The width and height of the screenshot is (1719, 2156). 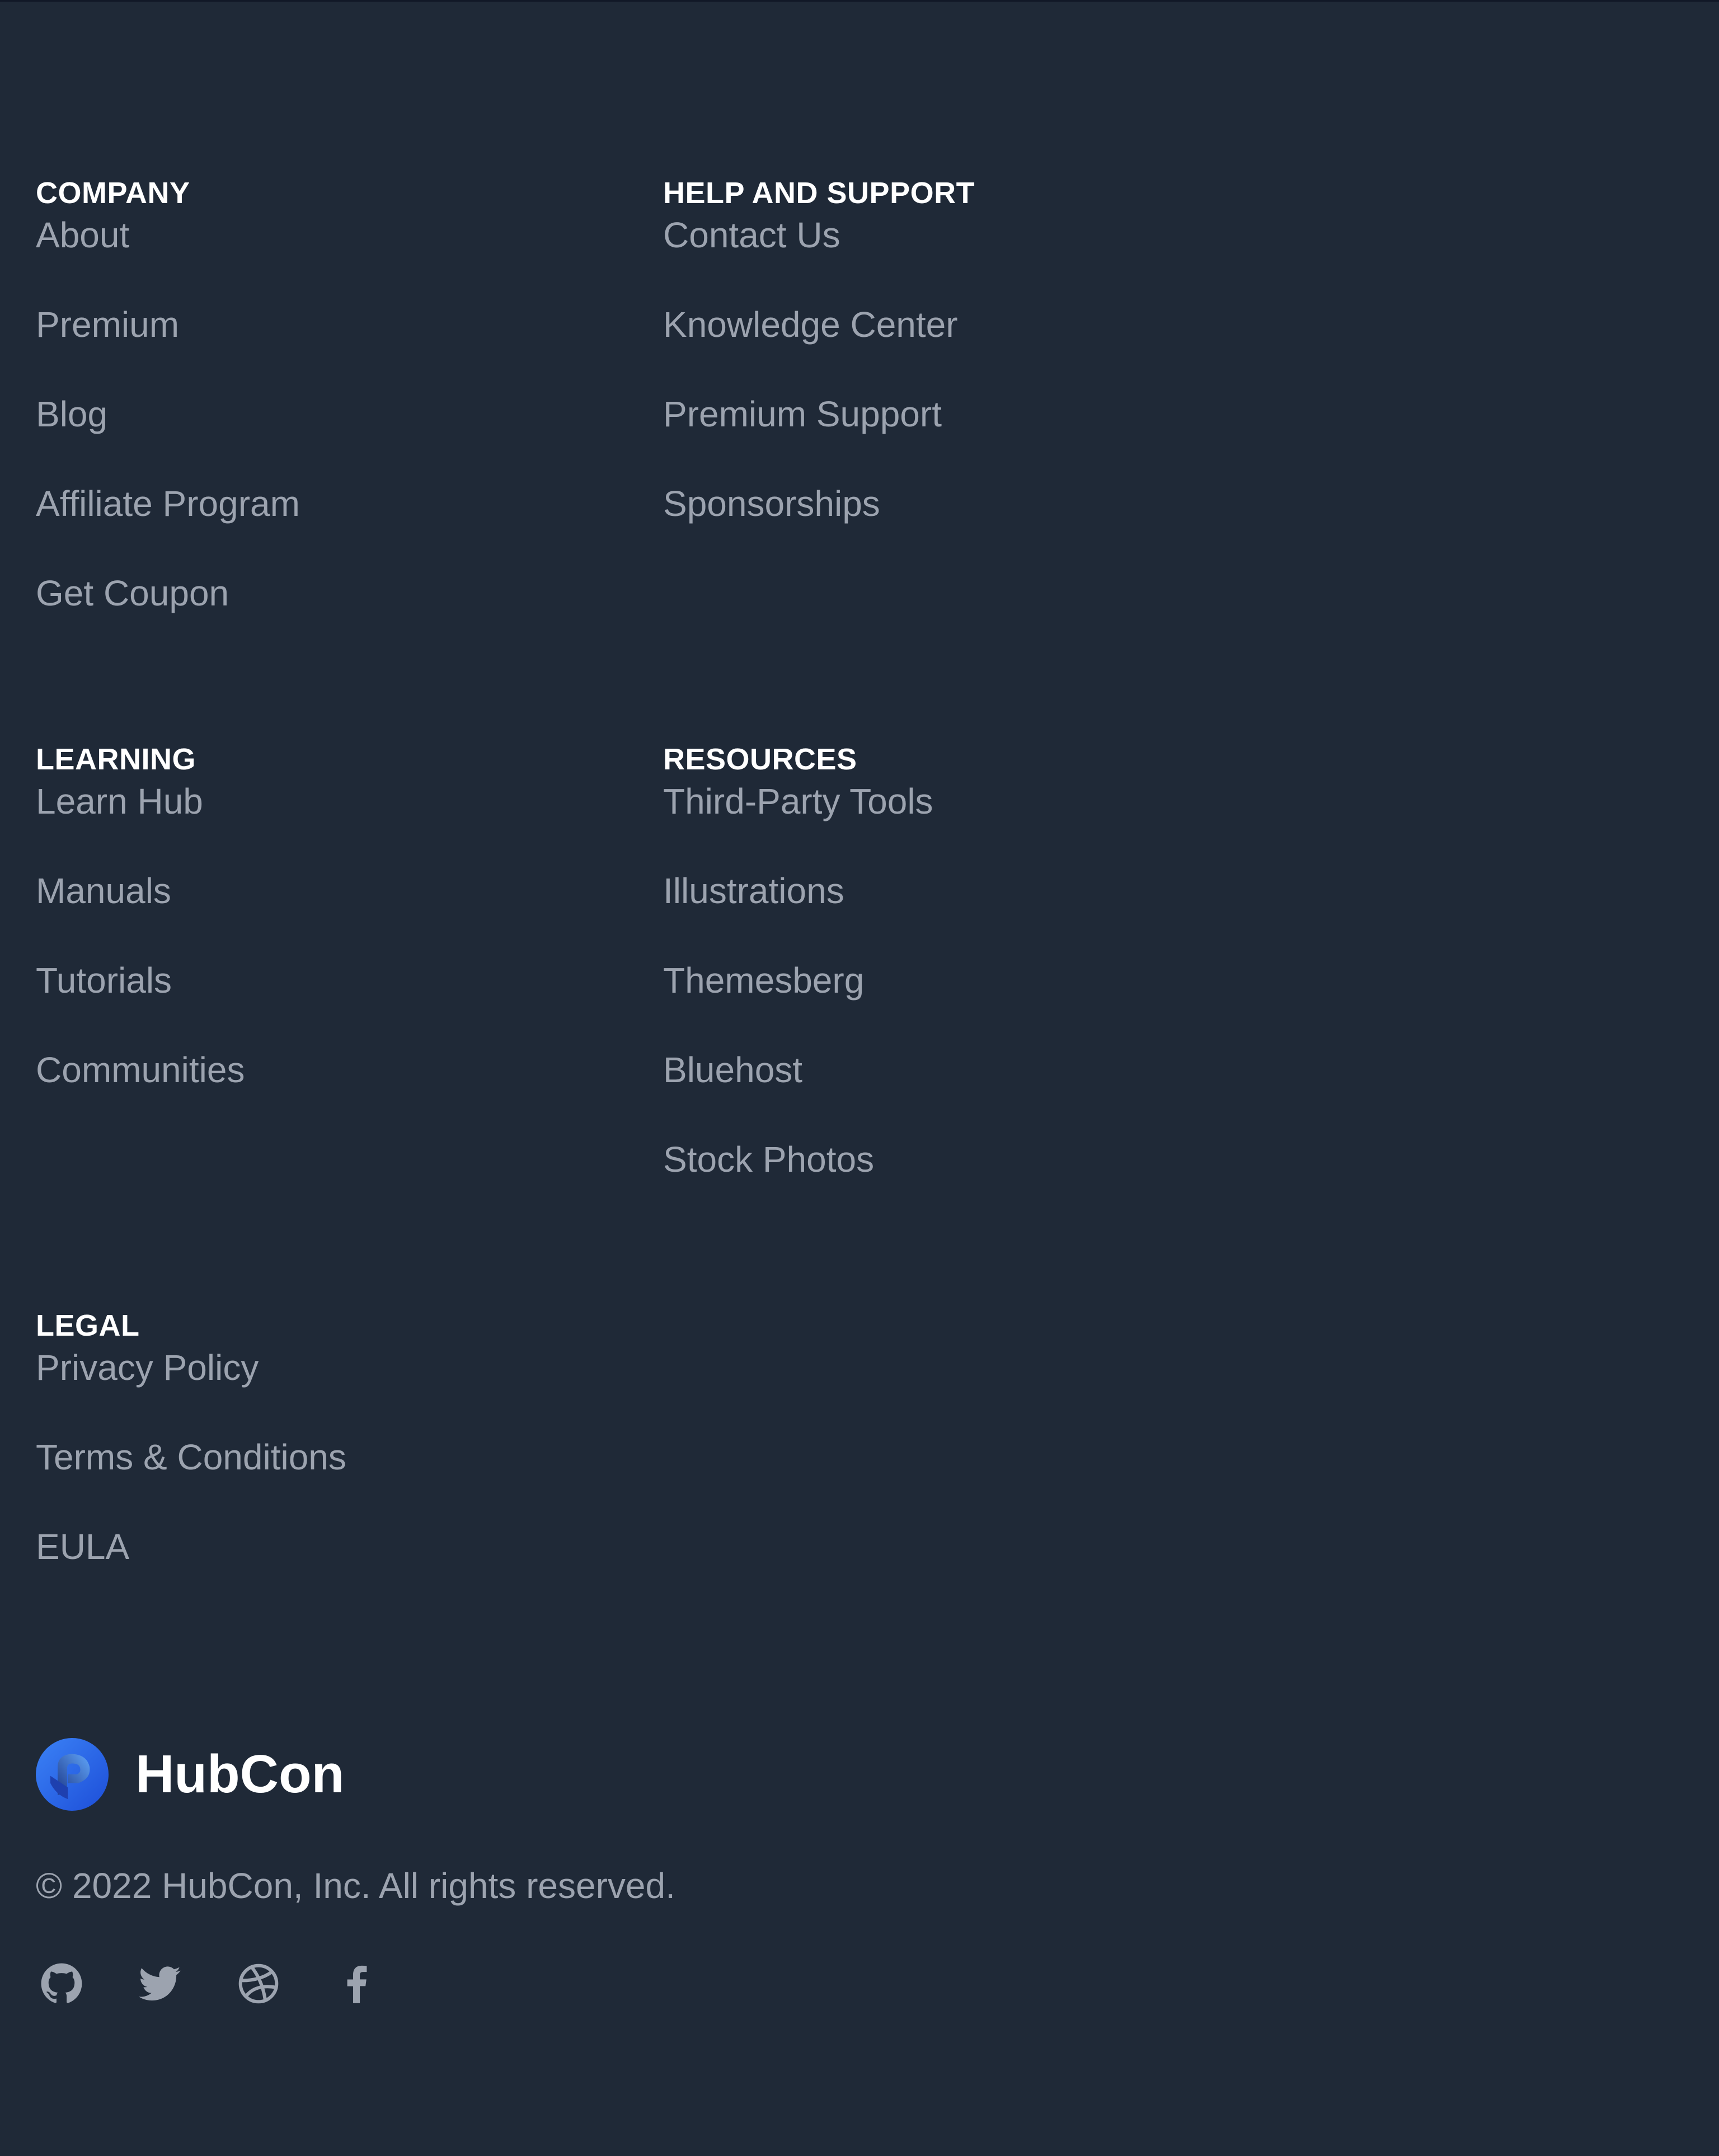 I want to click on link-communities: Communities, so click(x=140, y=1070).